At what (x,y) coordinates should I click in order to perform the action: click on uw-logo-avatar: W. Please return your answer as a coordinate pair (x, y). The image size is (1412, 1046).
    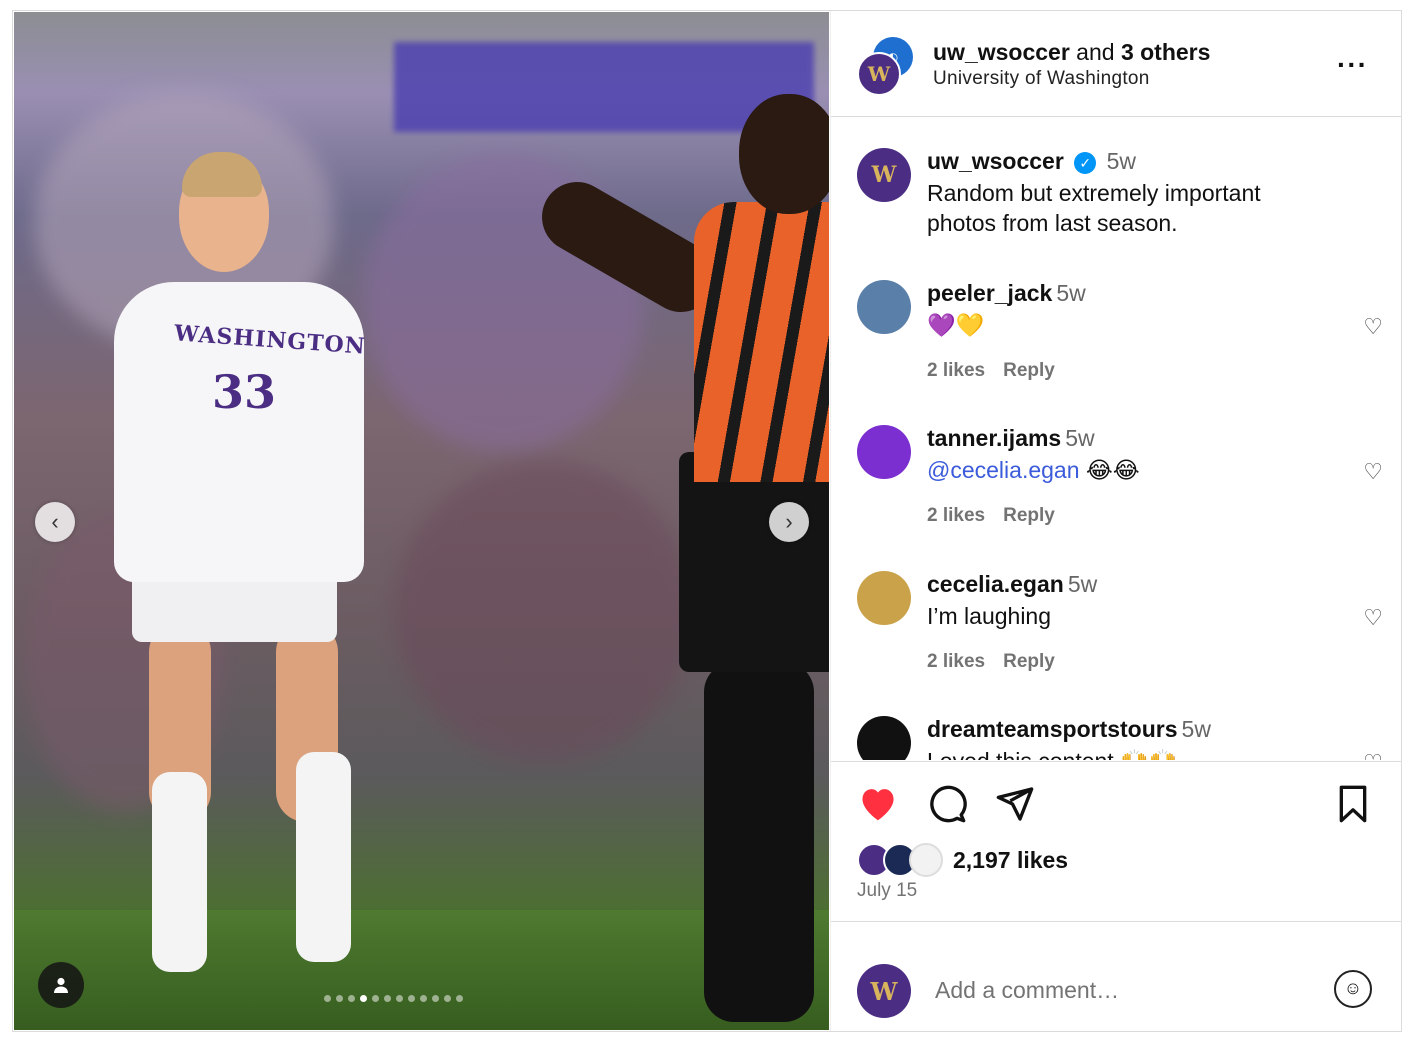
    Looking at the image, I should click on (879, 74).